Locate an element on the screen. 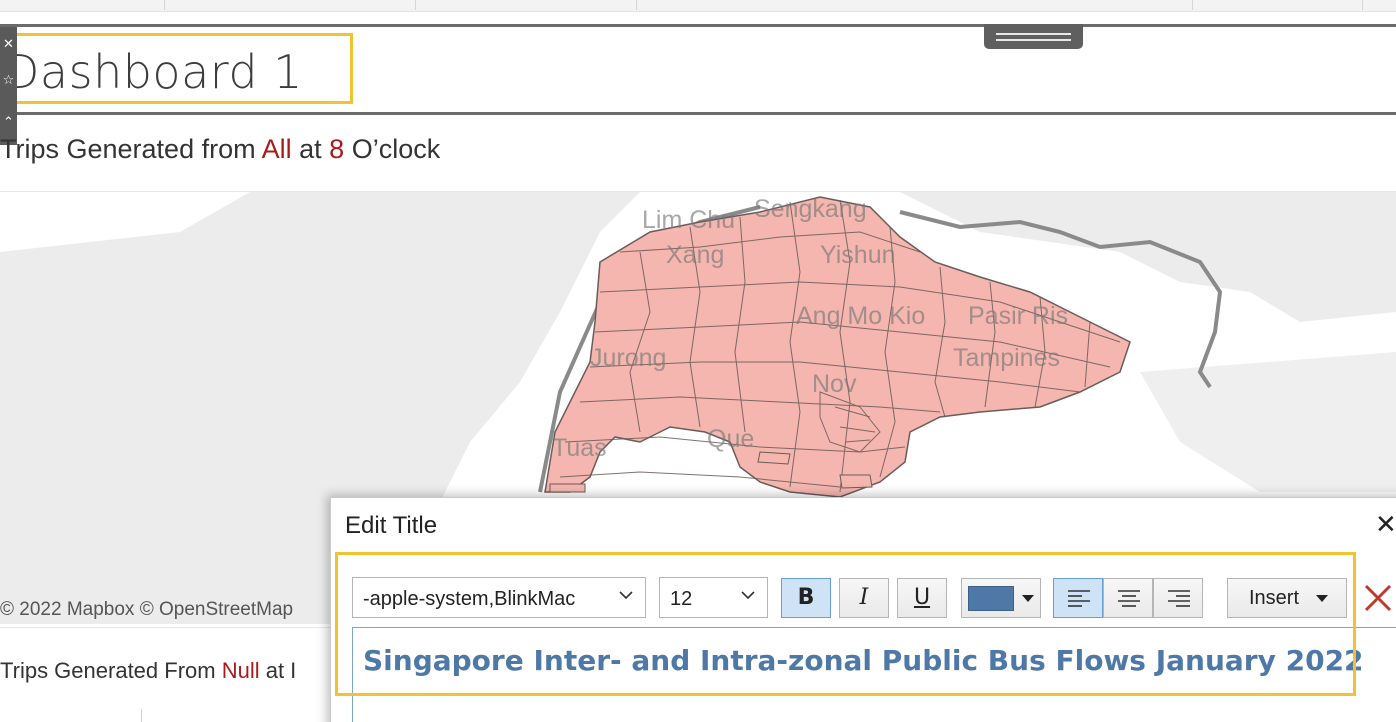  worksheet2-title-mid: at I is located at coordinates (278, 670).